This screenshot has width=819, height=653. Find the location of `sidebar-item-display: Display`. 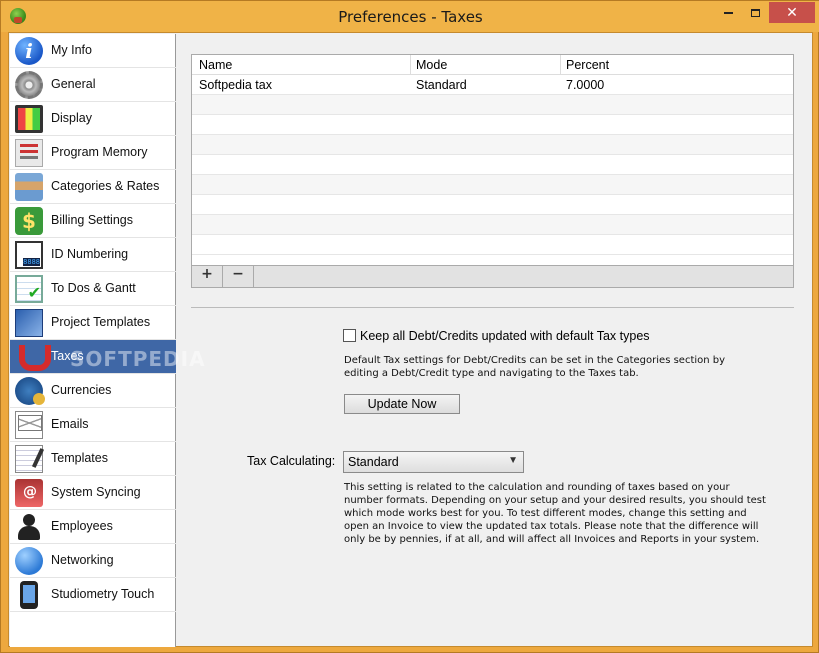

sidebar-item-display: Display is located at coordinates (93, 119).